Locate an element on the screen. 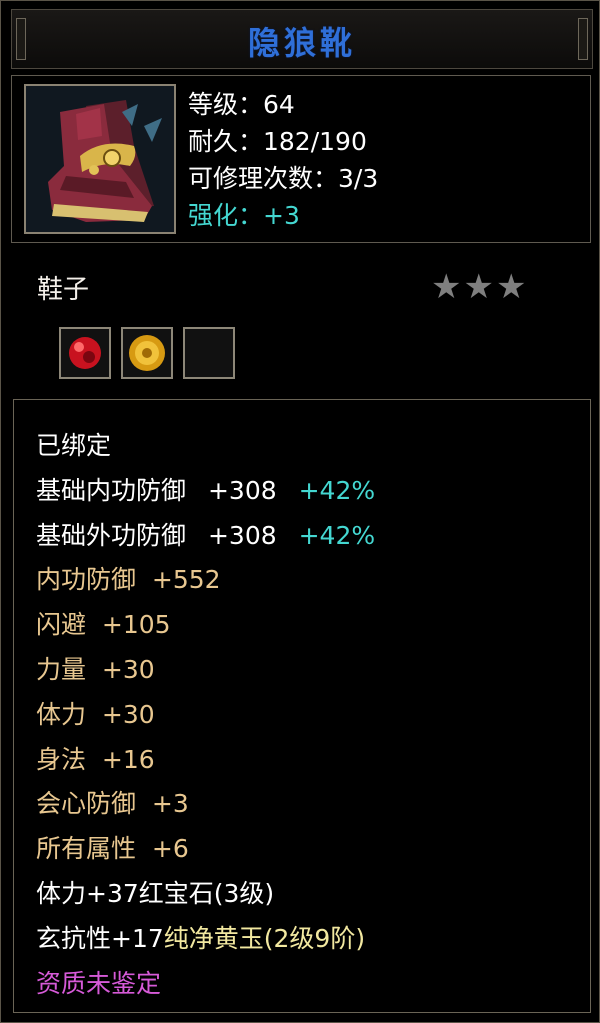 The width and height of the screenshot is (600, 1023). ruby-gem-icon is located at coordinates (85, 353).